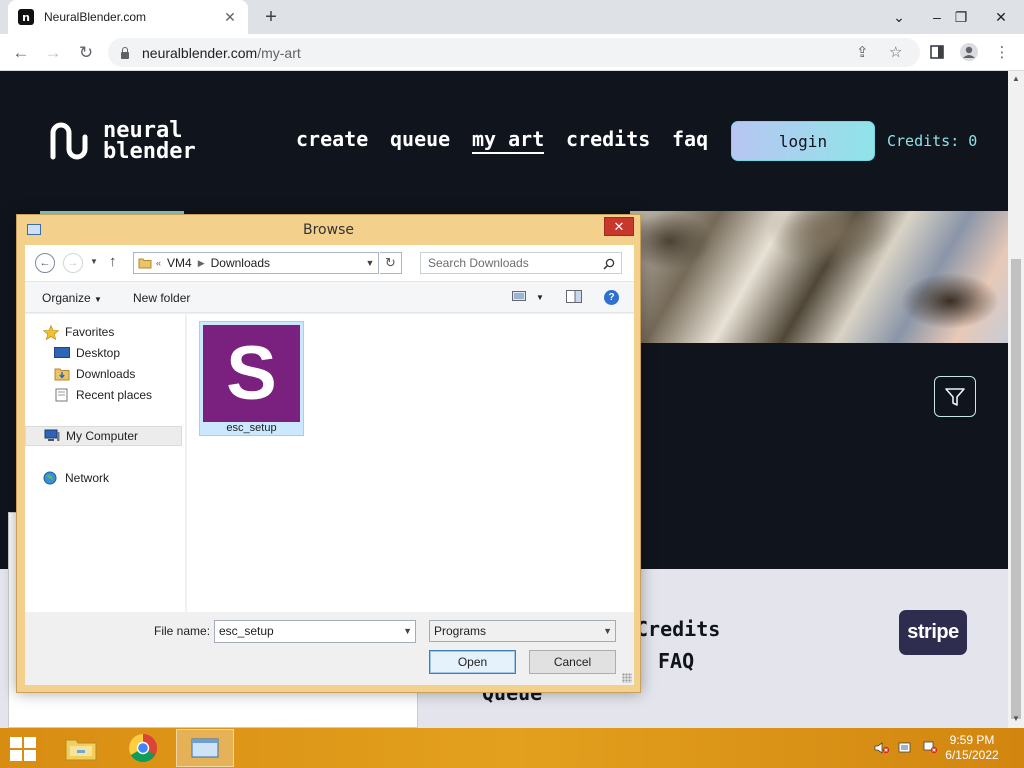 This screenshot has height=768, width=1024. What do you see at coordinates (882, 748) in the screenshot?
I see `volume-muted-icon` at bounding box center [882, 748].